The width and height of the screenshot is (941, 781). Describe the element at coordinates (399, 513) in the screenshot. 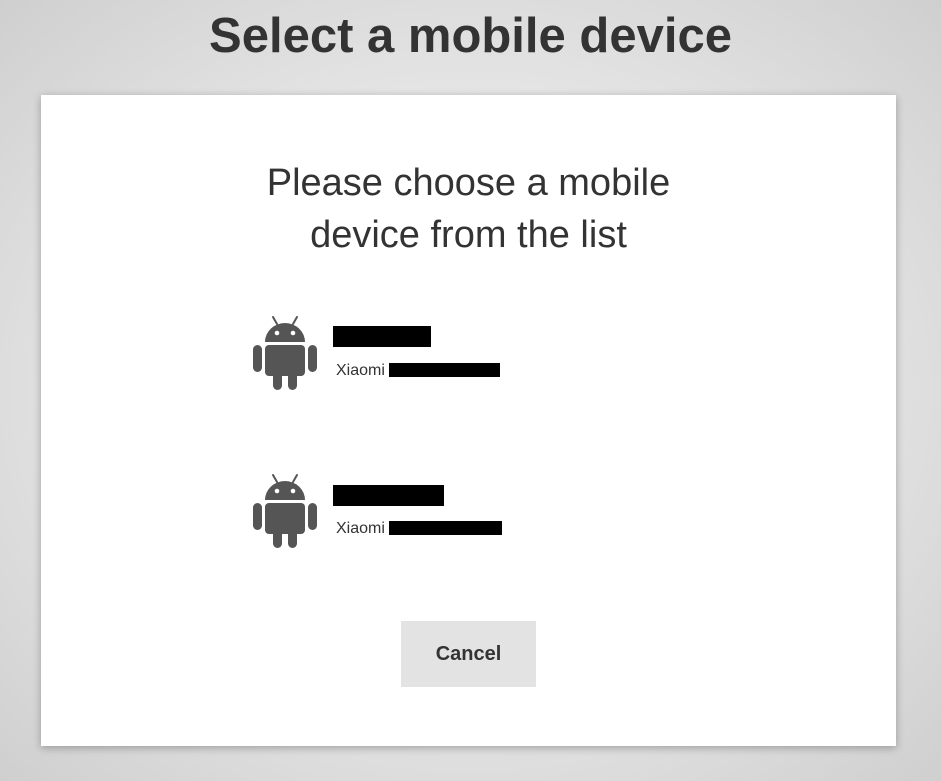

I see `device-list-item-2: Xiaomi` at that location.